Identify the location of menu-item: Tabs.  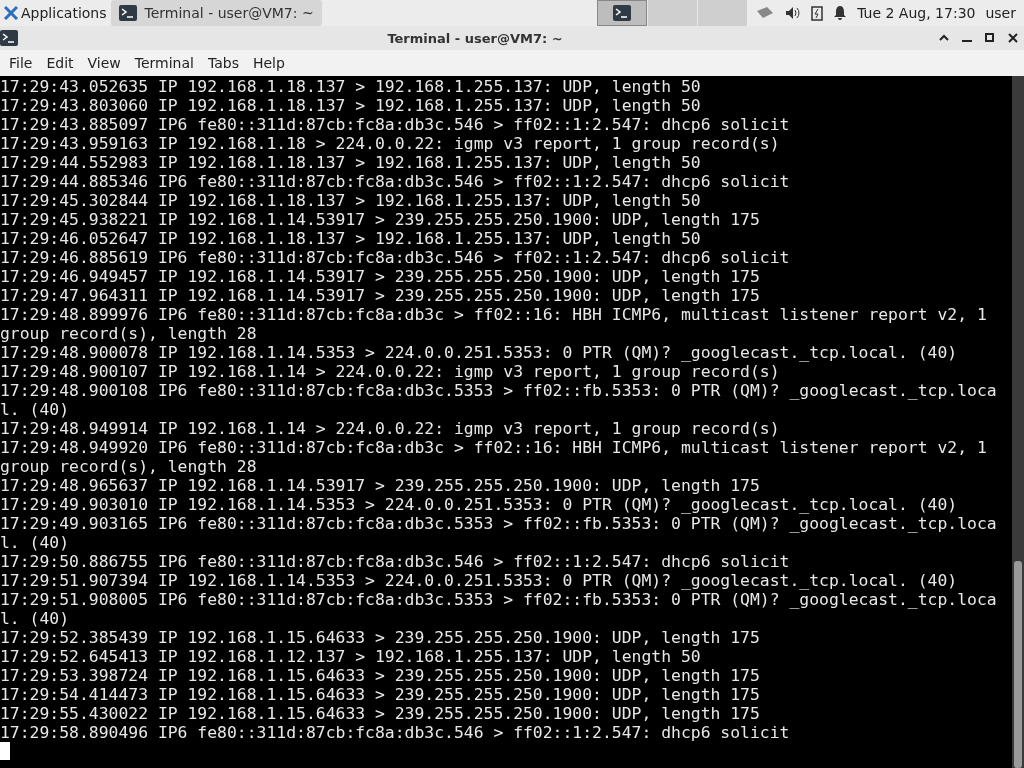
(223, 63).